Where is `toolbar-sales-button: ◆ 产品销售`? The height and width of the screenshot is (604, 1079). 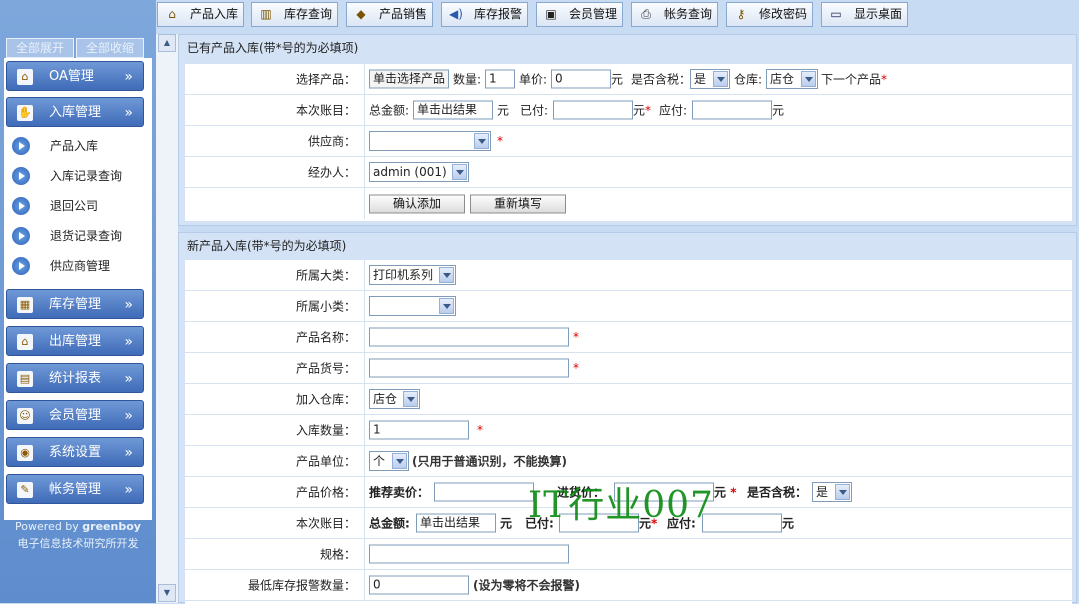 toolbar-sales-button: ◆ 产品销售 is located at coordinates (389, 14).